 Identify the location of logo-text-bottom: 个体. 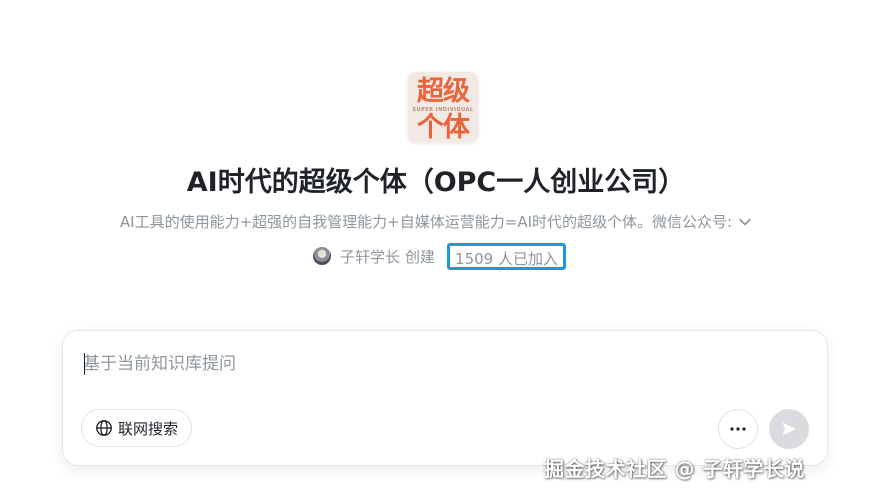
(443, 127).